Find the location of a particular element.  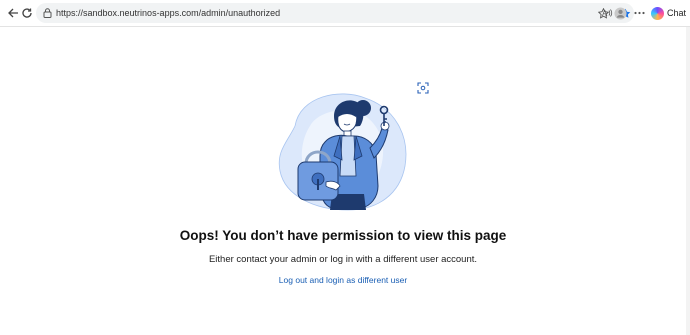

page-scrollbar is located at coordinates (688, 181).